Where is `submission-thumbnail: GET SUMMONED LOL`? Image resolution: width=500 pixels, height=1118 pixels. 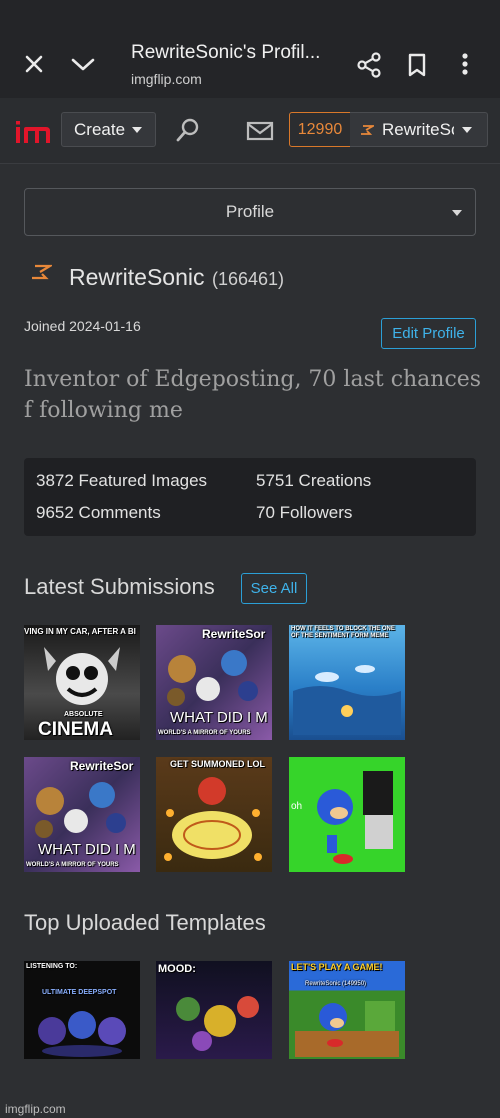 submission-thumbnail: GET SUMMONED LOL is located at coordinates (214, 814).